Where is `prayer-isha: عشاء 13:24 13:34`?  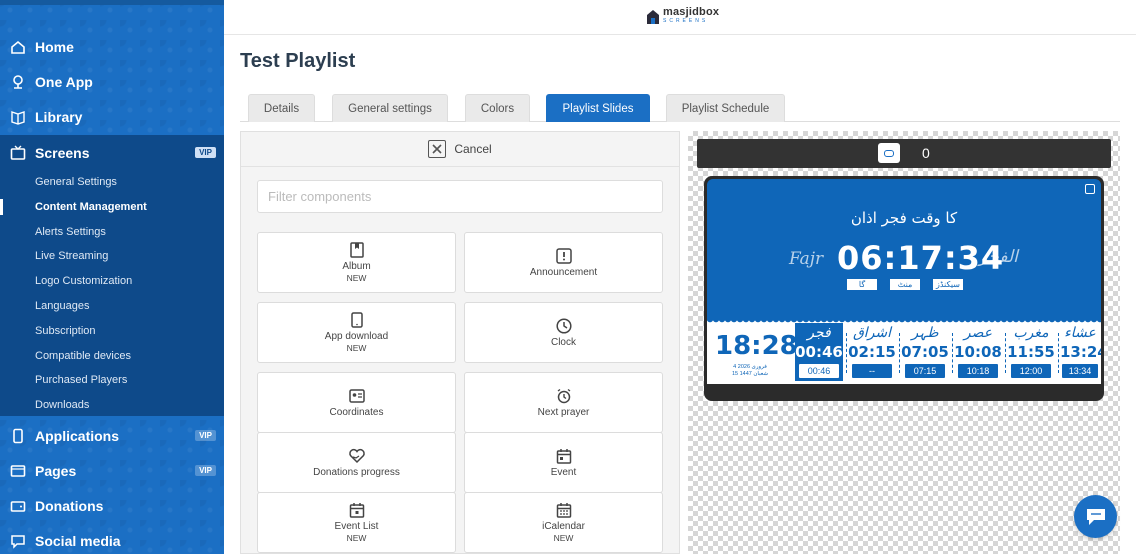 prayer-isha: عشاء 13:24 13:34 is located at coordinates (1080, 352).